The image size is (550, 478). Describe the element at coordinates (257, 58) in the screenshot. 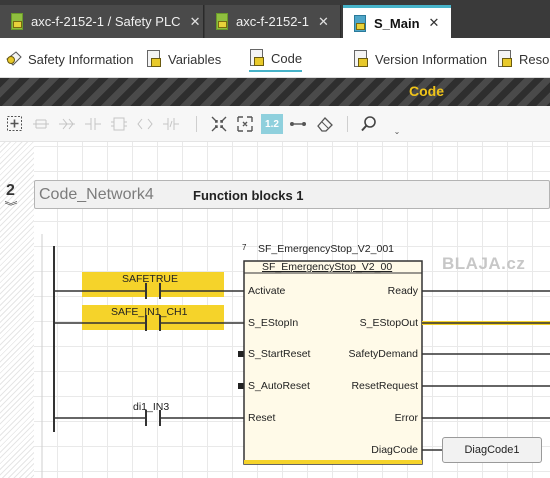

I see `code-icon` at that location.